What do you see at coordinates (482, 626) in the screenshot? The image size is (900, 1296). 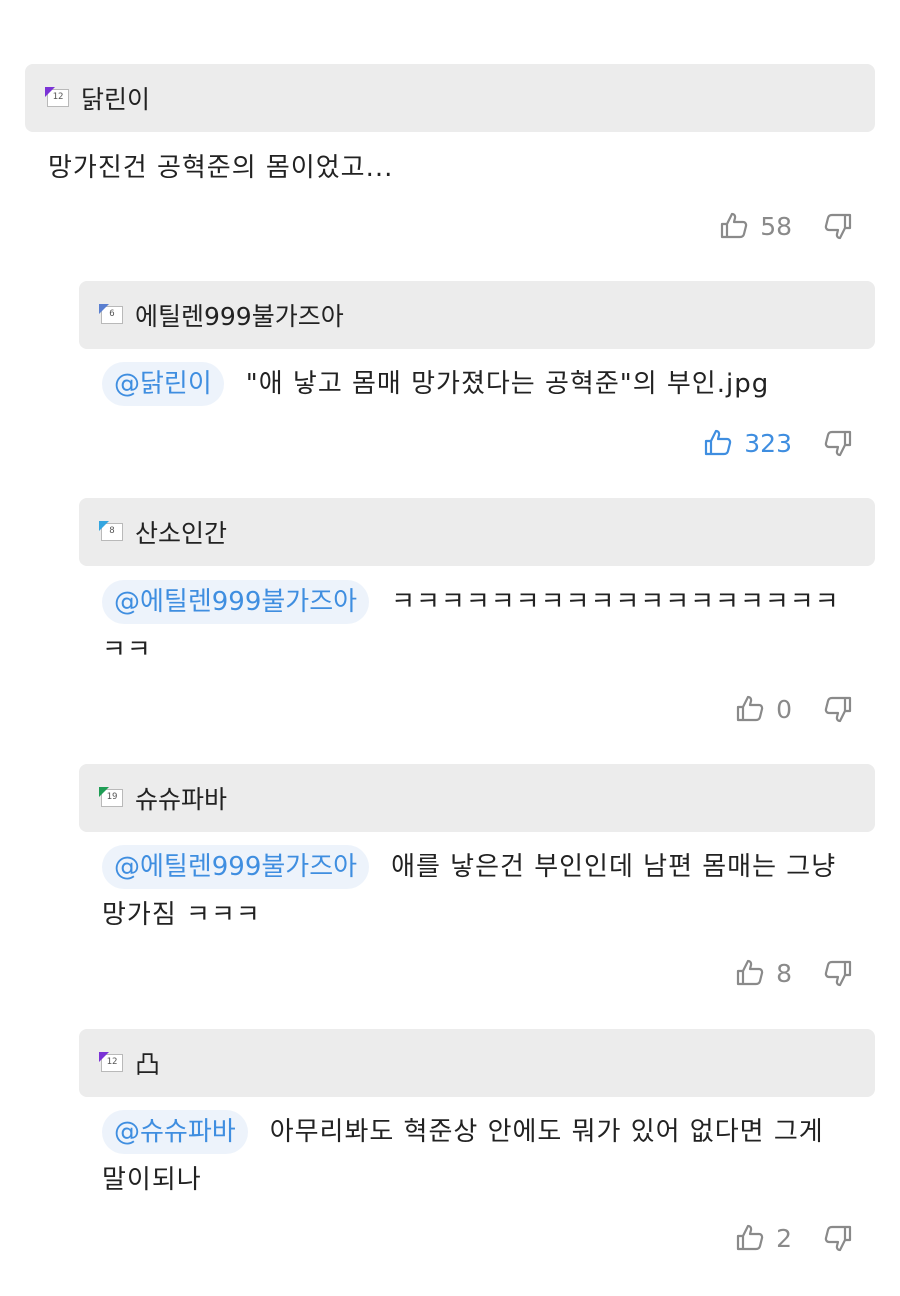 I see `comment-text: @에틸렌999불가즈아 ㅋㅋㅋㅋㅋㅋㅋㅋㅋㅋㅋㅋㅋㅋㅋㅋㅋㅋㅋㅋ` at bounding box center [482, 626].